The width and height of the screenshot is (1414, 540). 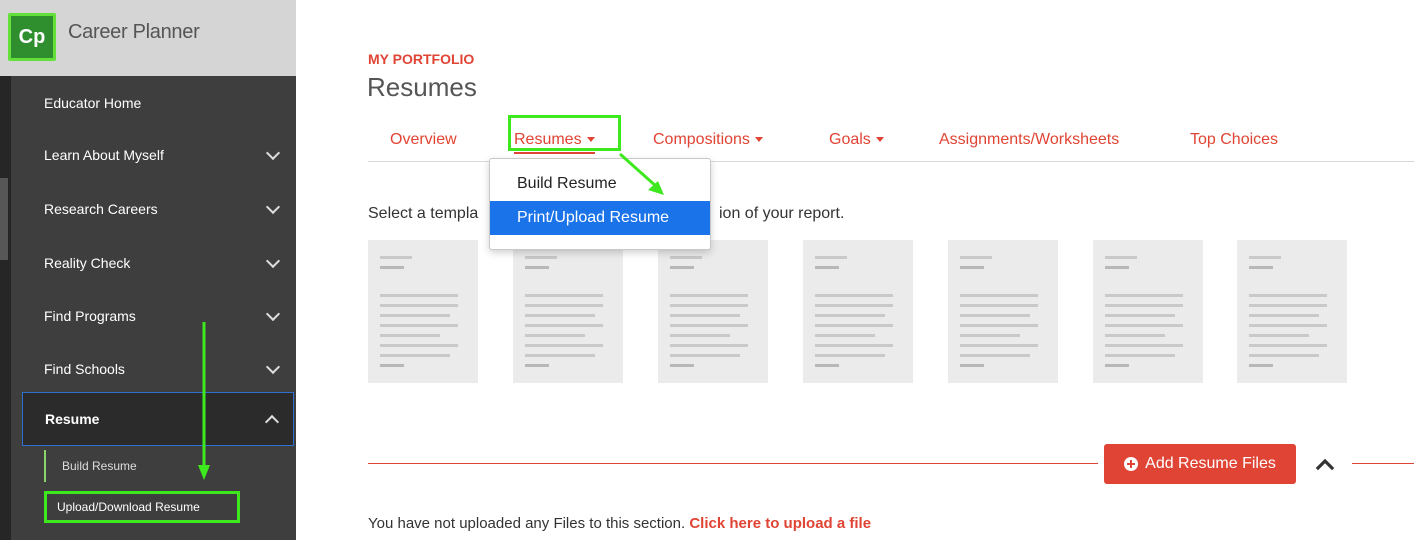 I want to click on tab-label: Top Choices, so click(x=1234, y=139).